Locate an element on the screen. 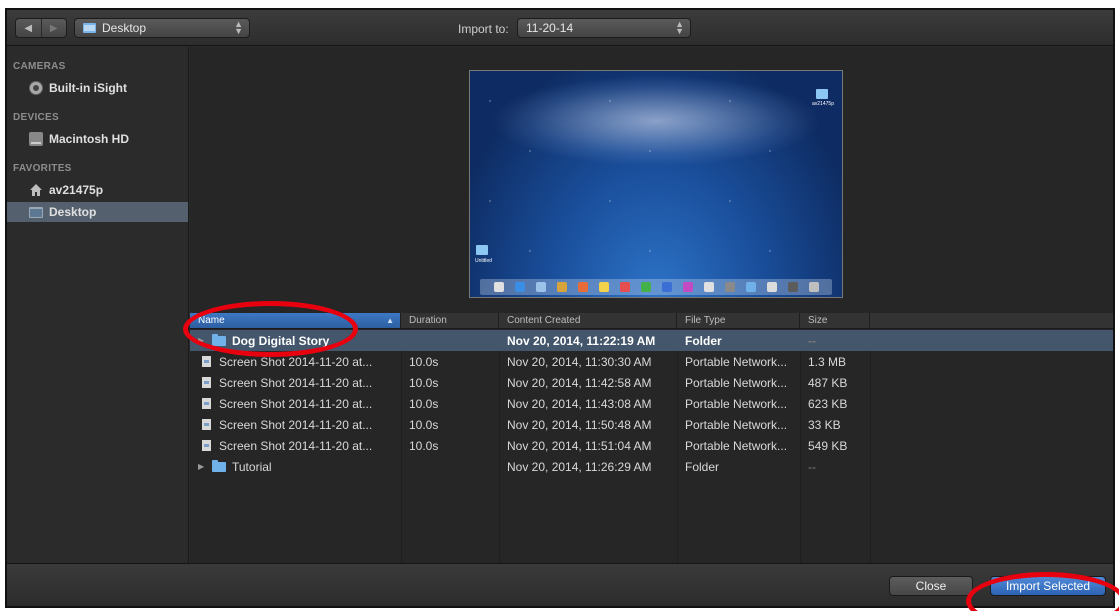  toolbar: ◀ ▶ Desktop ▲ ▼ Import to: 11-20-14 ▲ ▼ is located at coordinates (560, 28).